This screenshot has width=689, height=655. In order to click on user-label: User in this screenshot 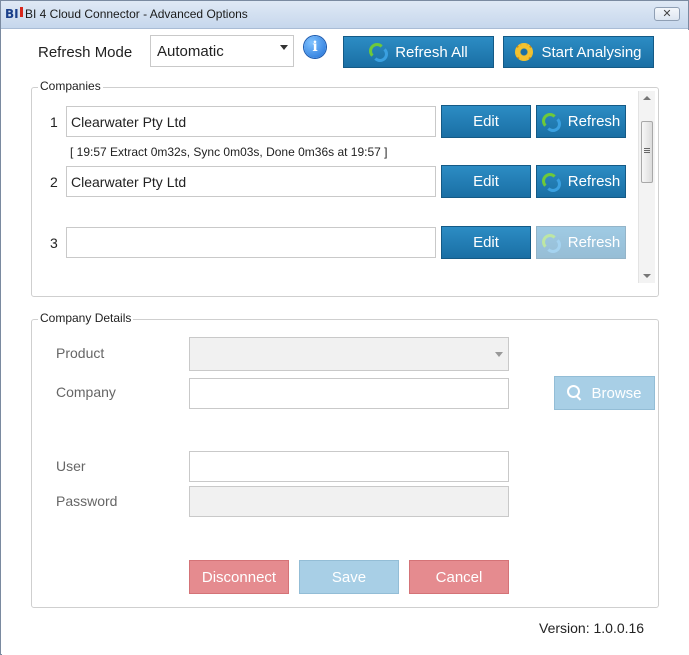, I will do `click(71, 466)`.